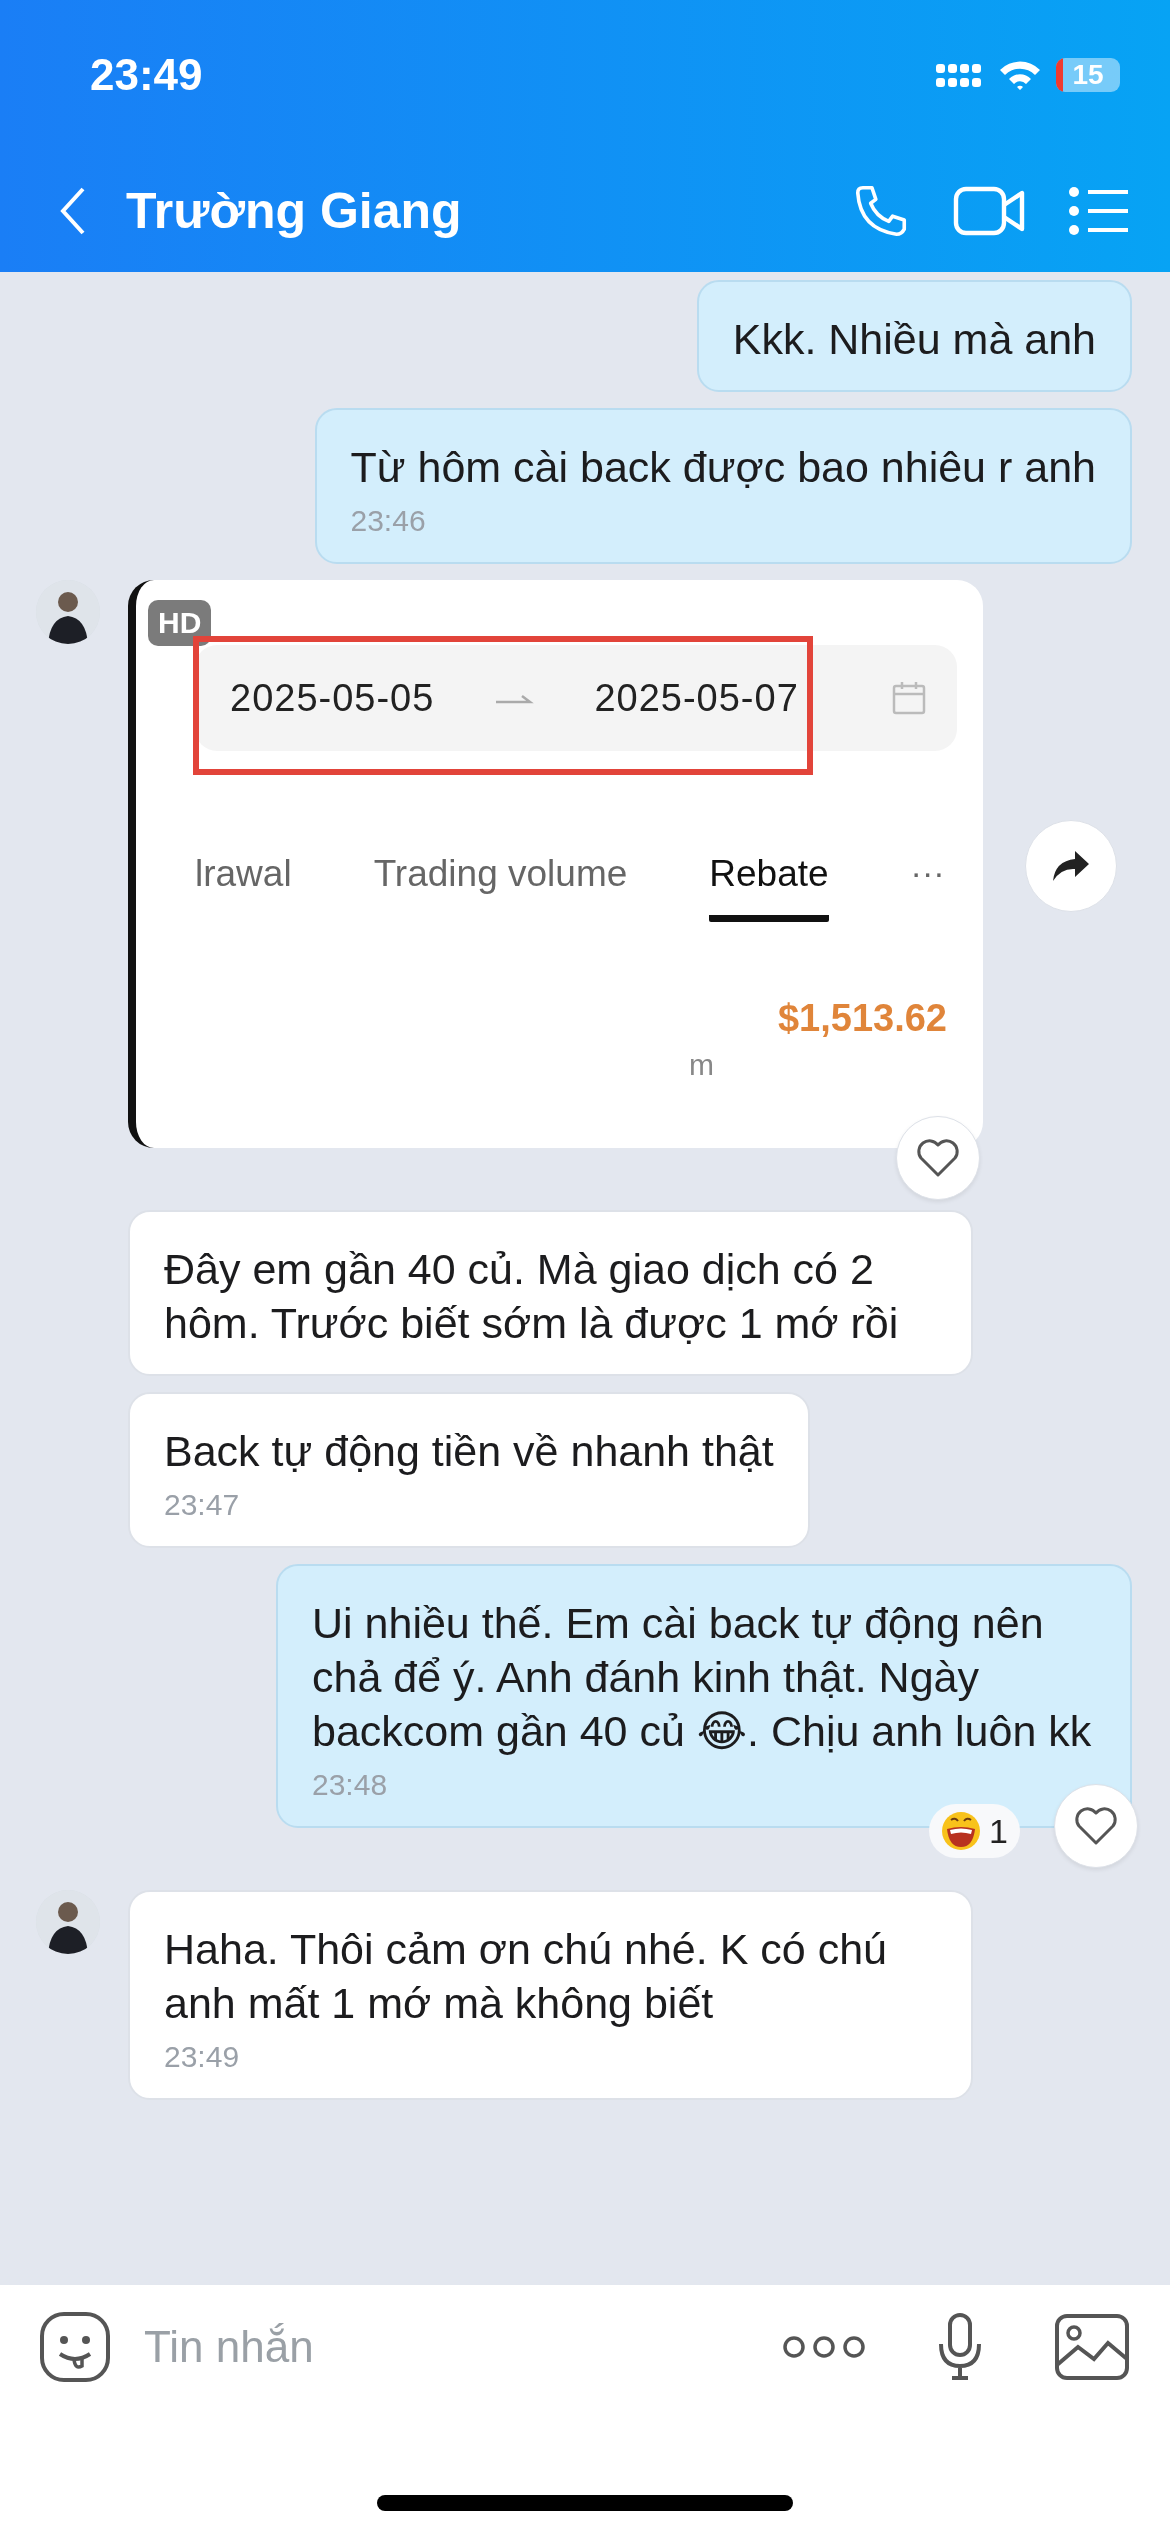 This screenshot has width=1170, height=2532. Describe the element at coordinates (1092, 2347) in the screenshot. I see `gallery-button` at that location.